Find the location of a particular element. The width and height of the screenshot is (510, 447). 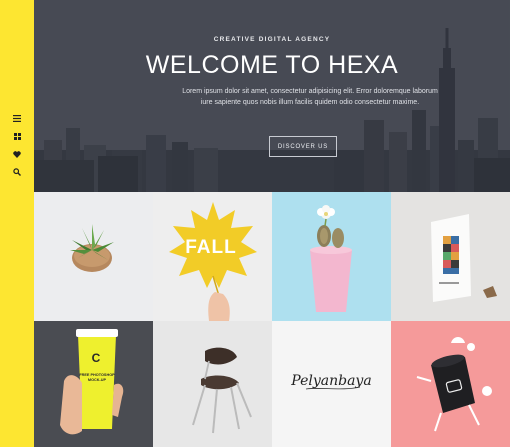

coffee-cup-image is located at coordinates (93, 384).